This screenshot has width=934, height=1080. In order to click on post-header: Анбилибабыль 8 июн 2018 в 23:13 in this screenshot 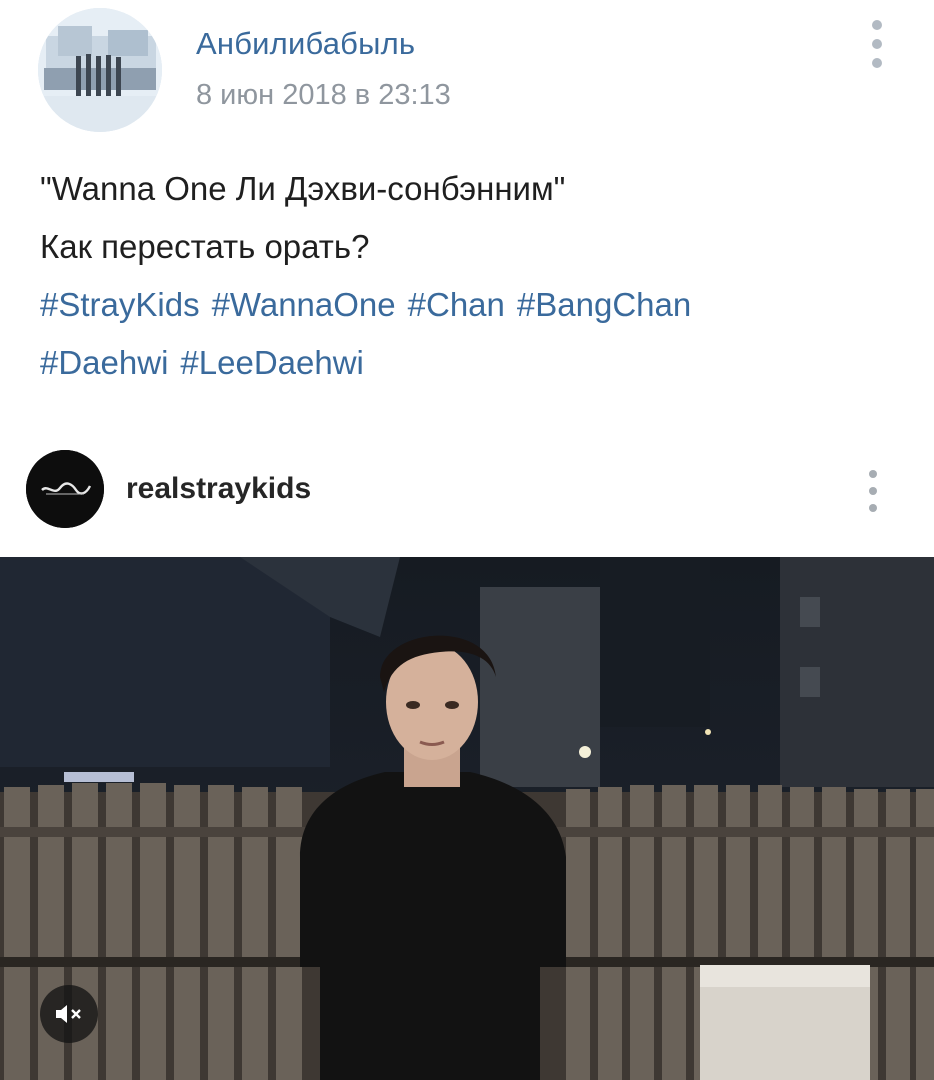, I will do `click(467, 70)`.